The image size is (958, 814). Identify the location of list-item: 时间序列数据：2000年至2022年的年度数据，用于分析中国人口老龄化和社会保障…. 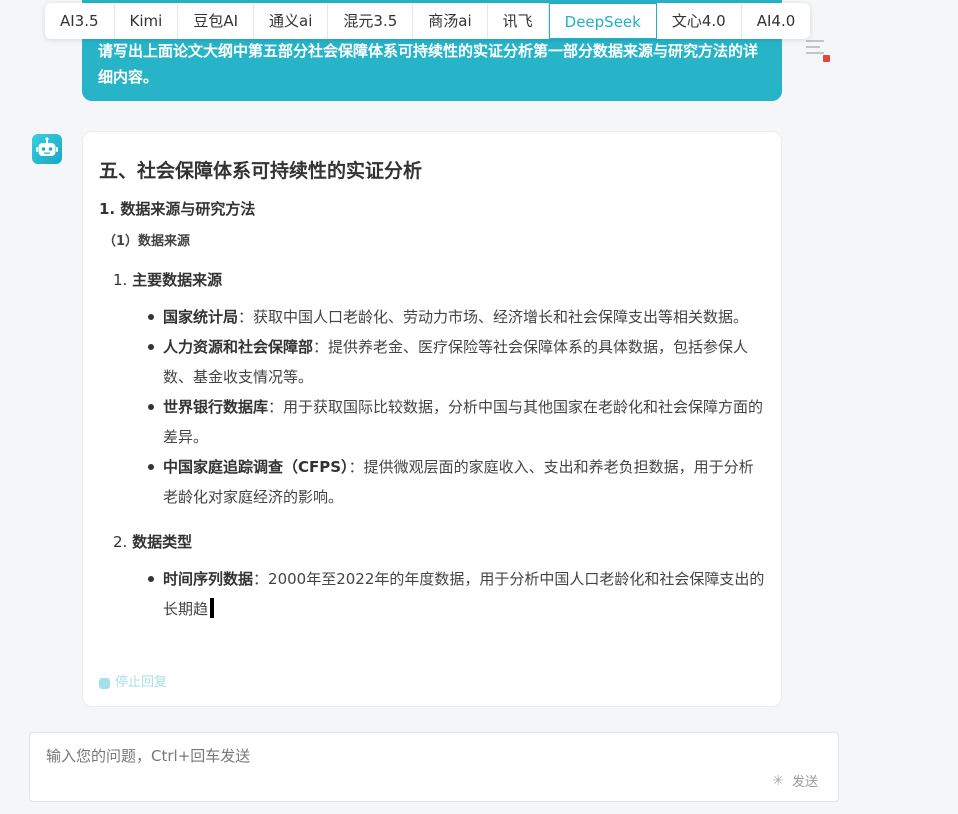
(454, 594).